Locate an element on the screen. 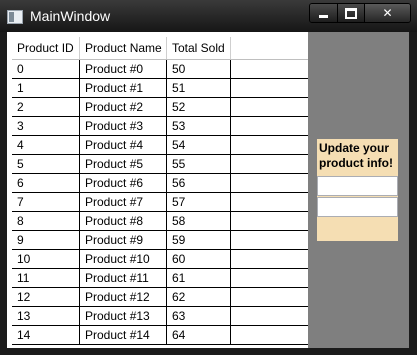  table-row: 6 Product #6 56 is located at coordinates (160, 183).